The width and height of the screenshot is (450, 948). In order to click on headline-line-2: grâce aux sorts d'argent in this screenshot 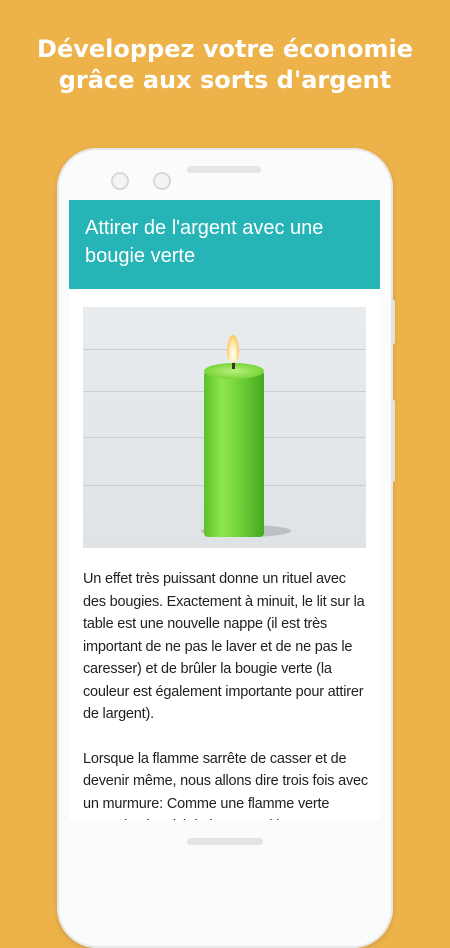, I will do `click(225, 80)`.